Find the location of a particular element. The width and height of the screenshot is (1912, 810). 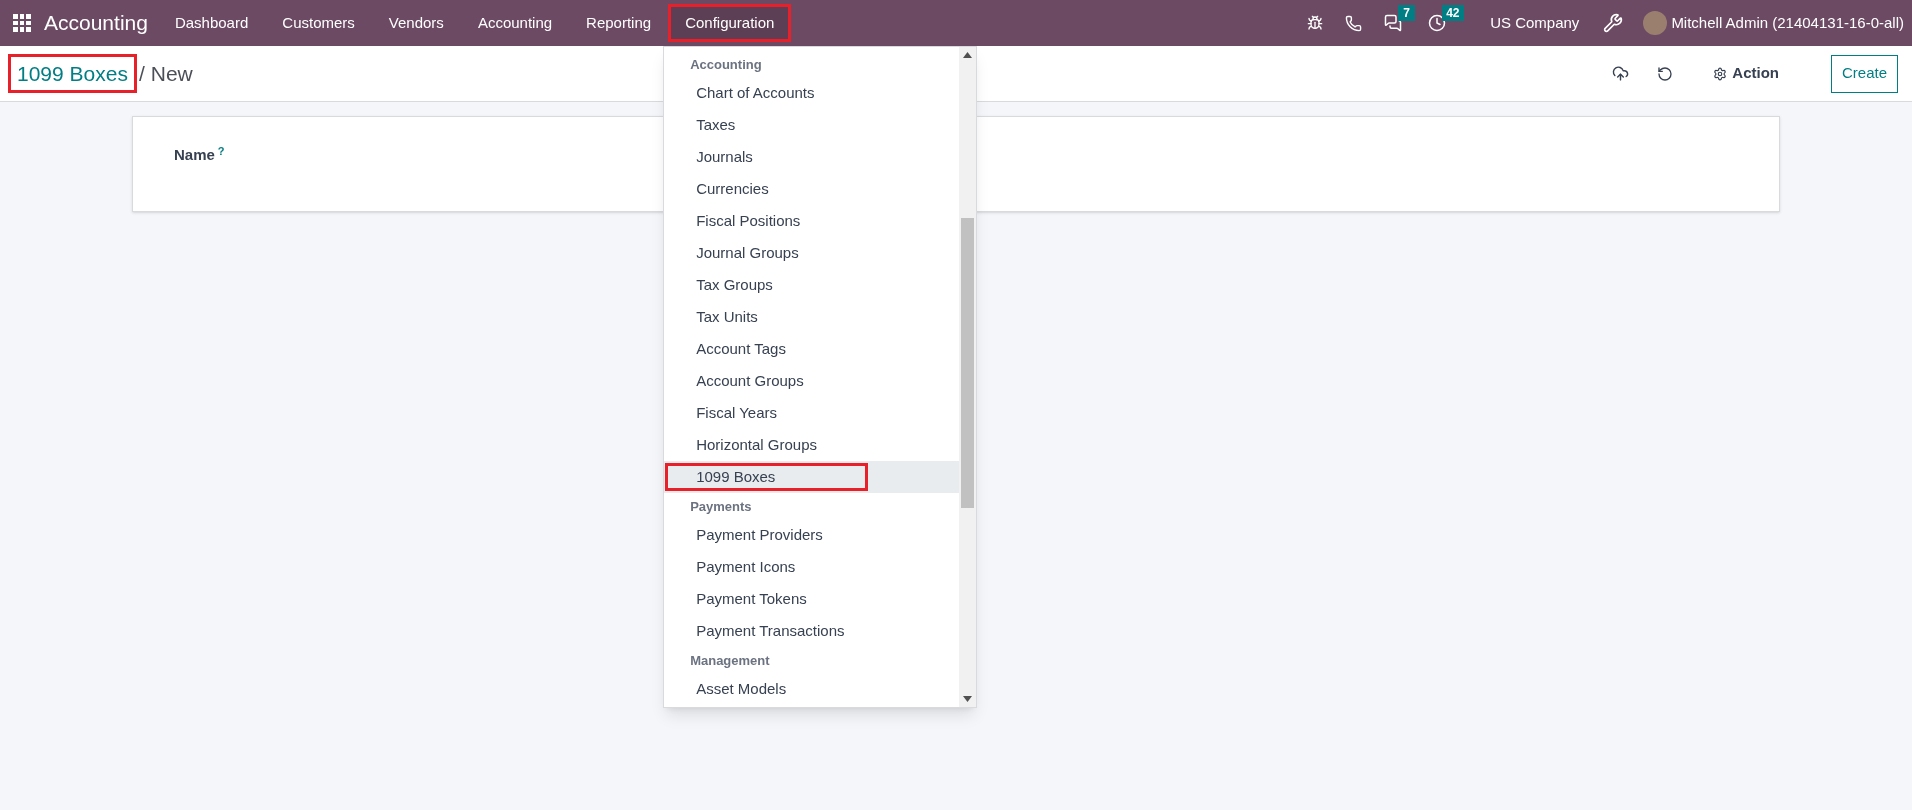

scroll-down-icon is located at coordinates (968, 699).